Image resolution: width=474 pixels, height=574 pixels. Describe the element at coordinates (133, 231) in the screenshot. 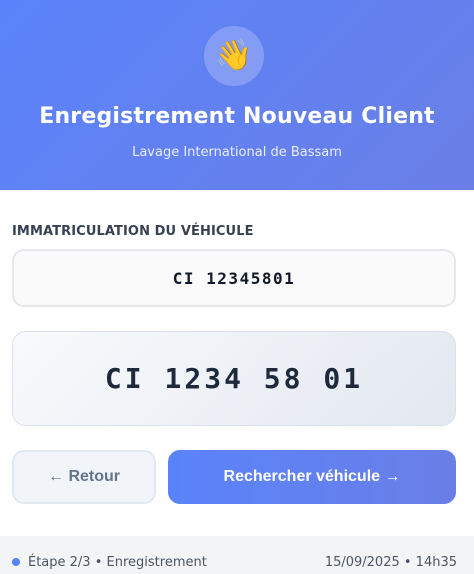

I see `plate-field-label: IMMATRICULATION DU VÉHICULE` at that location.